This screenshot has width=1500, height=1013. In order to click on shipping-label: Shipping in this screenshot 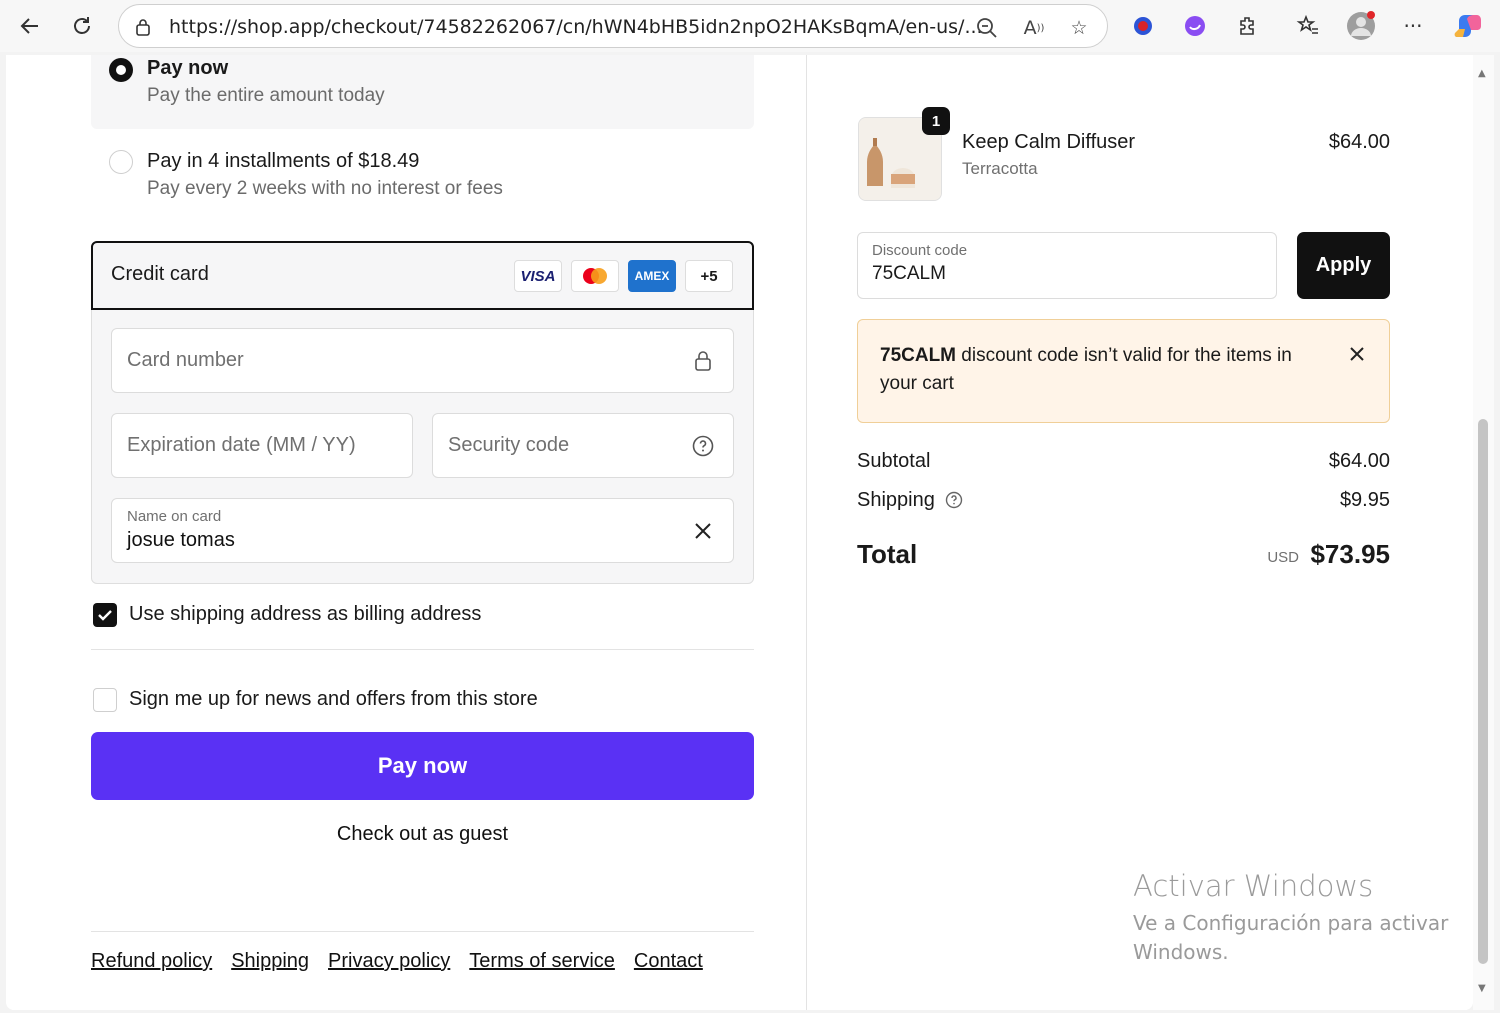, I will do `click(896, 500)`.